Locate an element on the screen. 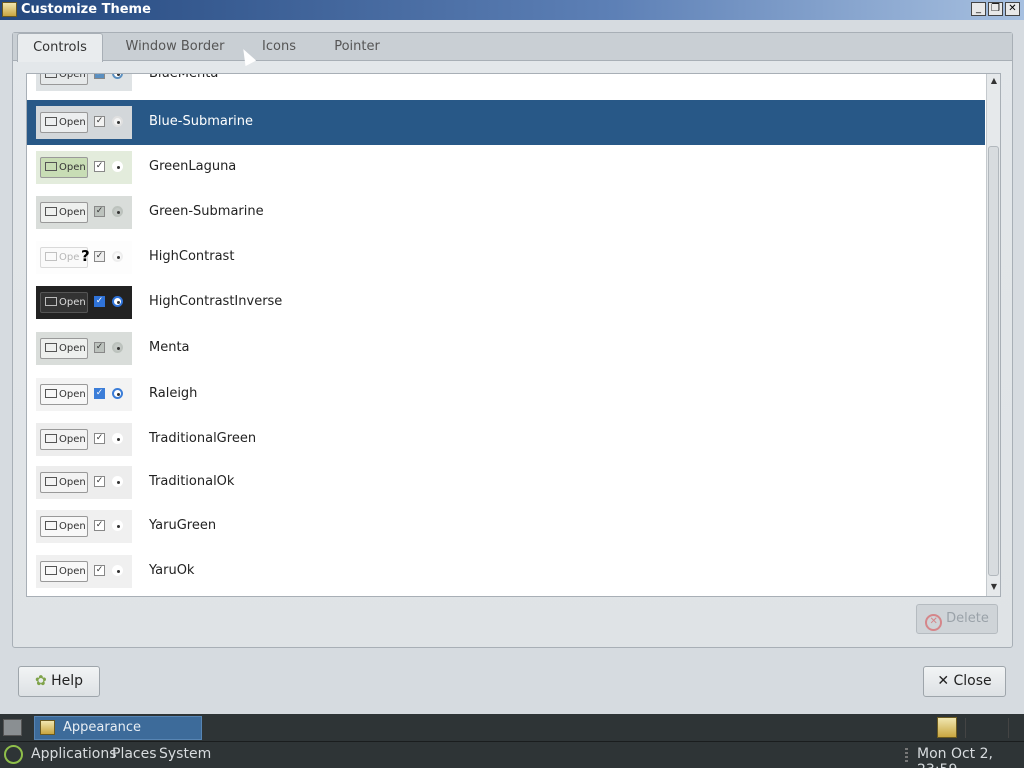  close-window-button: ✕ is located at coordinates (1012, 9).